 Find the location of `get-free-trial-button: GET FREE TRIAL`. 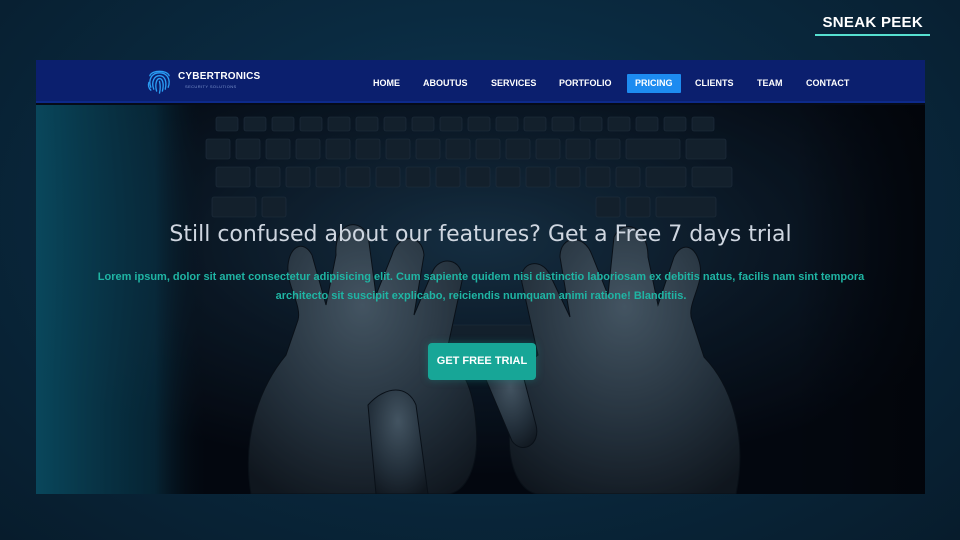

get-free-trial-button: GET FREE TRIAL is located at coordinates (482, 361).